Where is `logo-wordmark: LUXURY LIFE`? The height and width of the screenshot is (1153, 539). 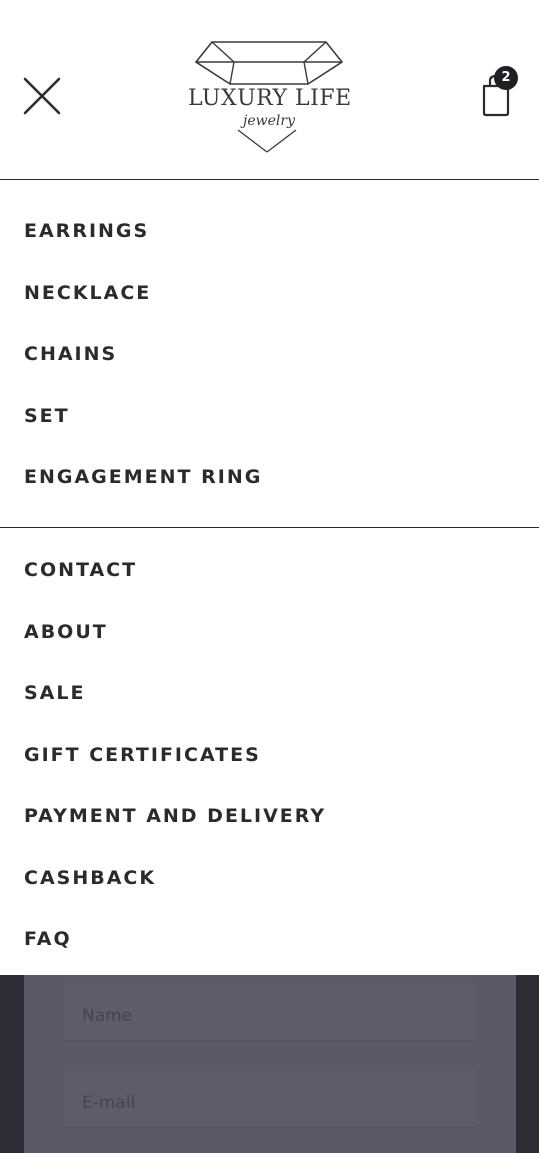
logo-wordmark: LUXURY LIFE is located at coordinates (270, 98).